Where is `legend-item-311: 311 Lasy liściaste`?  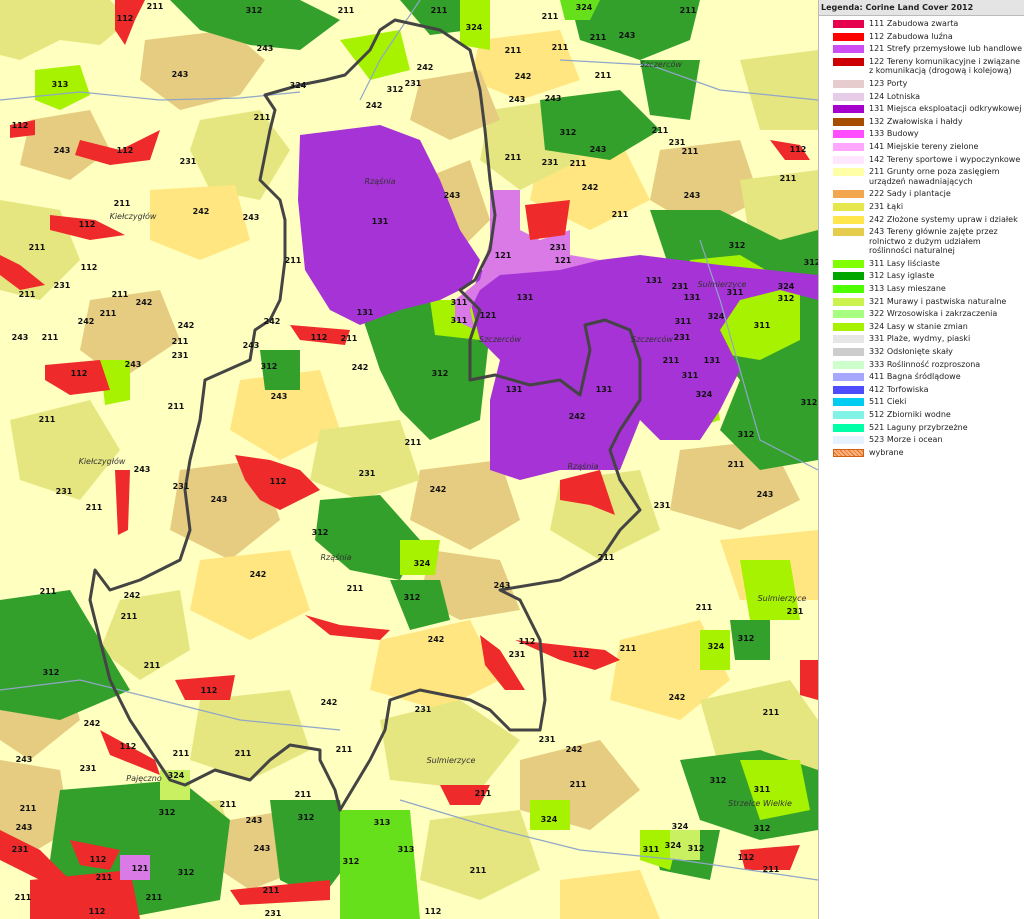 legend-item-311: 311 Lasy liściaste is located at coordinates (921, 264).